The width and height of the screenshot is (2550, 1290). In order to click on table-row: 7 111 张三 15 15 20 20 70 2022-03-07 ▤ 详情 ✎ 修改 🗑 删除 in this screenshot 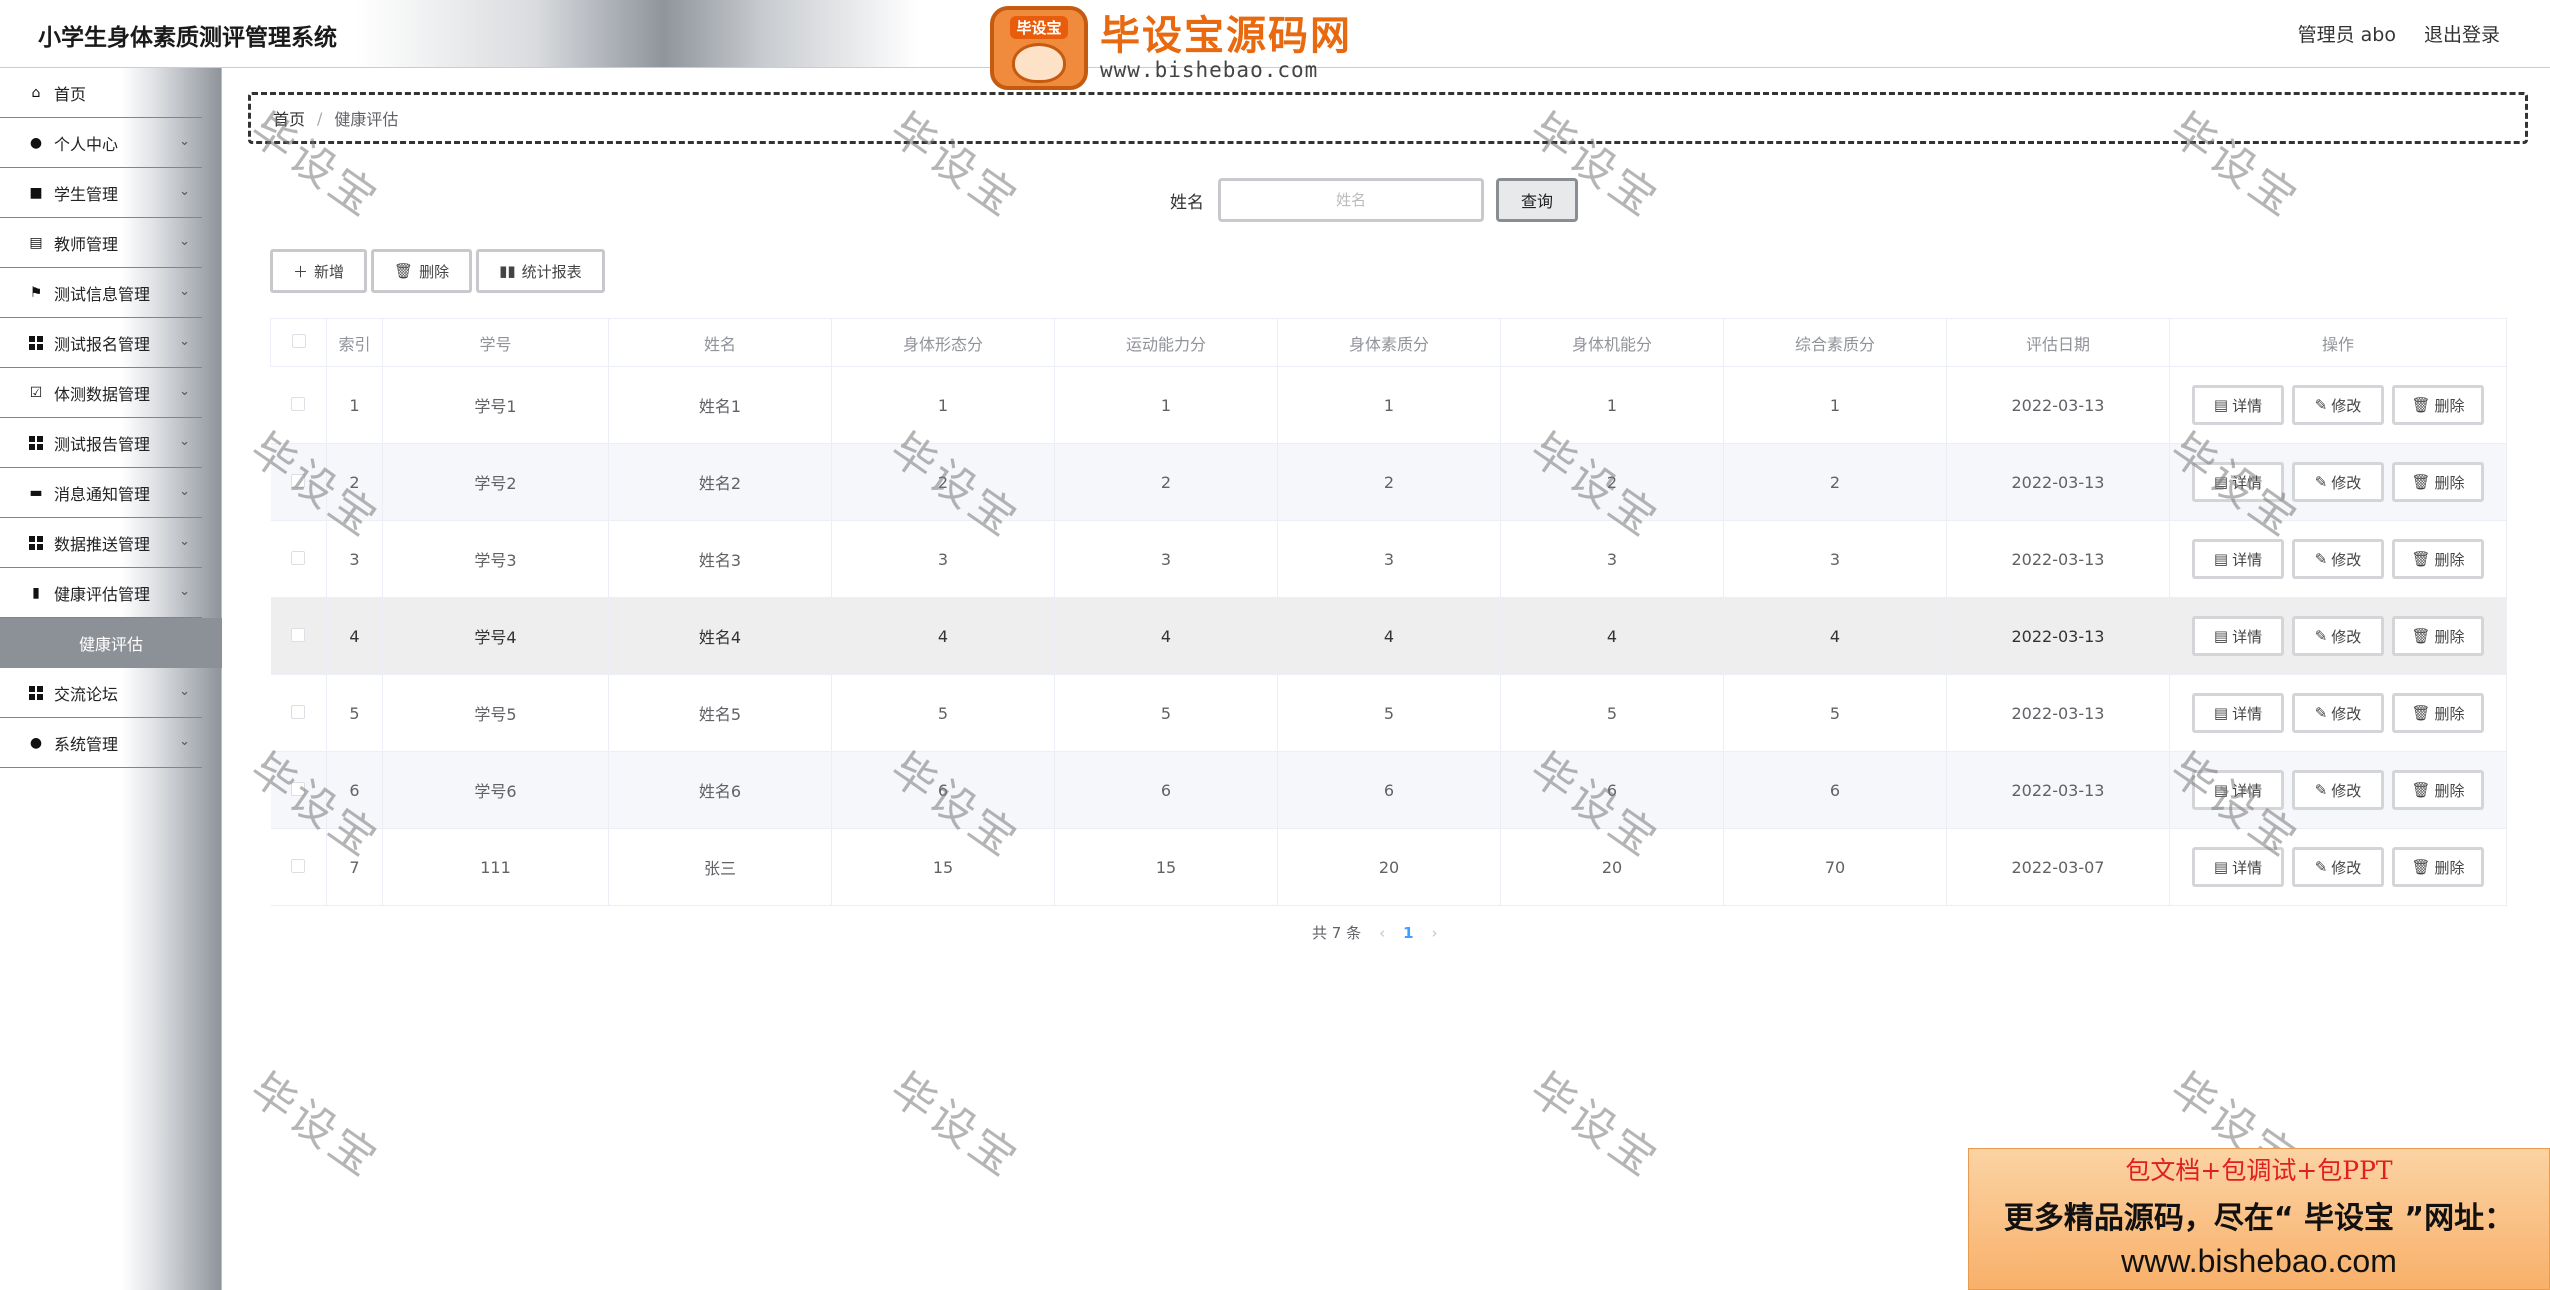, I will do `click(1388, 867)`.